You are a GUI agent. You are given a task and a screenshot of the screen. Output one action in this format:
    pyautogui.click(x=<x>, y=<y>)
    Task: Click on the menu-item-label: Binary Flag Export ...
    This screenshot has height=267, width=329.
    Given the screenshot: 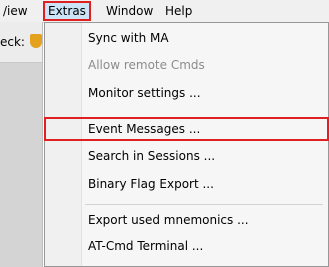 What is the action you would take?
    pyautogui.click(x=151, y=184)
    